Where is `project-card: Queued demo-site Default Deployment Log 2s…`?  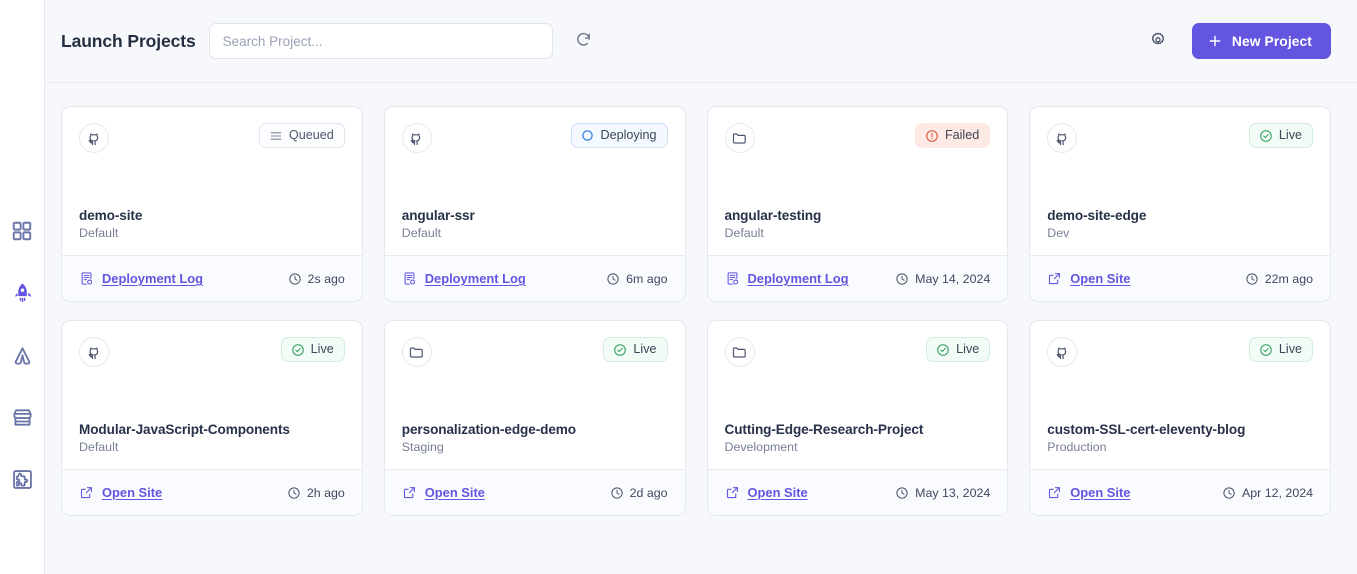 project-card: Queued demo-site Default Deployment Log 2s… is located at coordinates (212, 204).